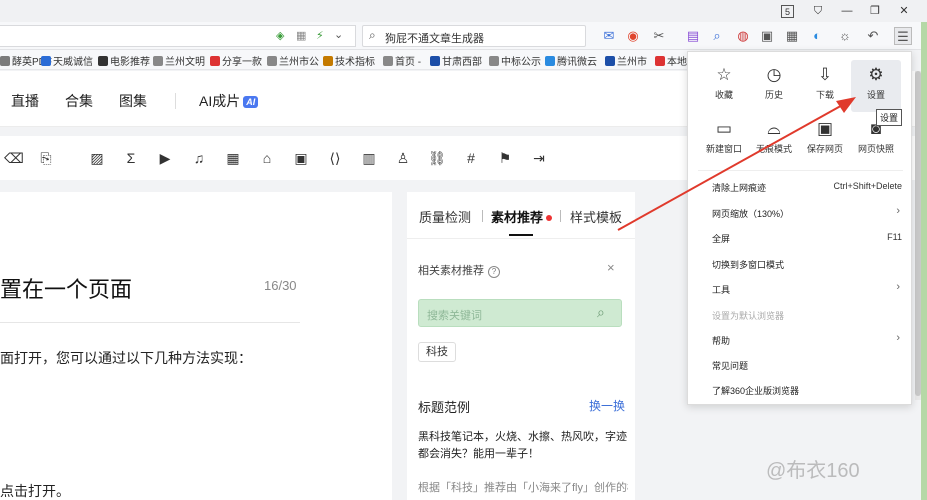  I want to click on help-icon: ?, so click(494, 272).